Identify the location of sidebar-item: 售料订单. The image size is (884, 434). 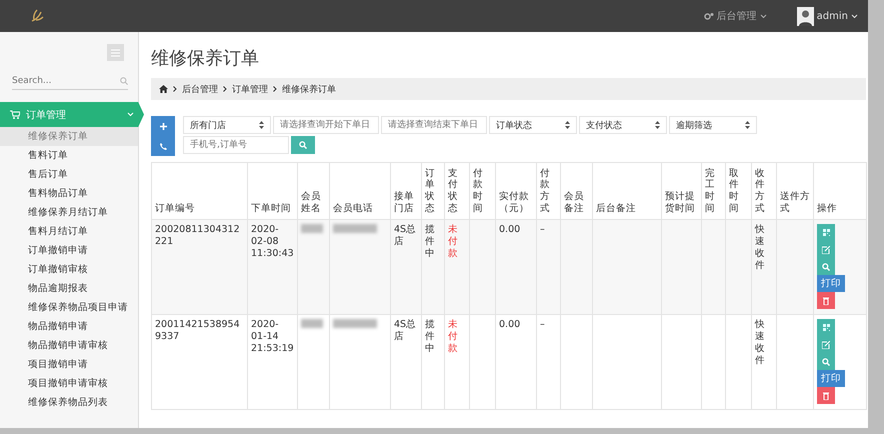
(69, 155).